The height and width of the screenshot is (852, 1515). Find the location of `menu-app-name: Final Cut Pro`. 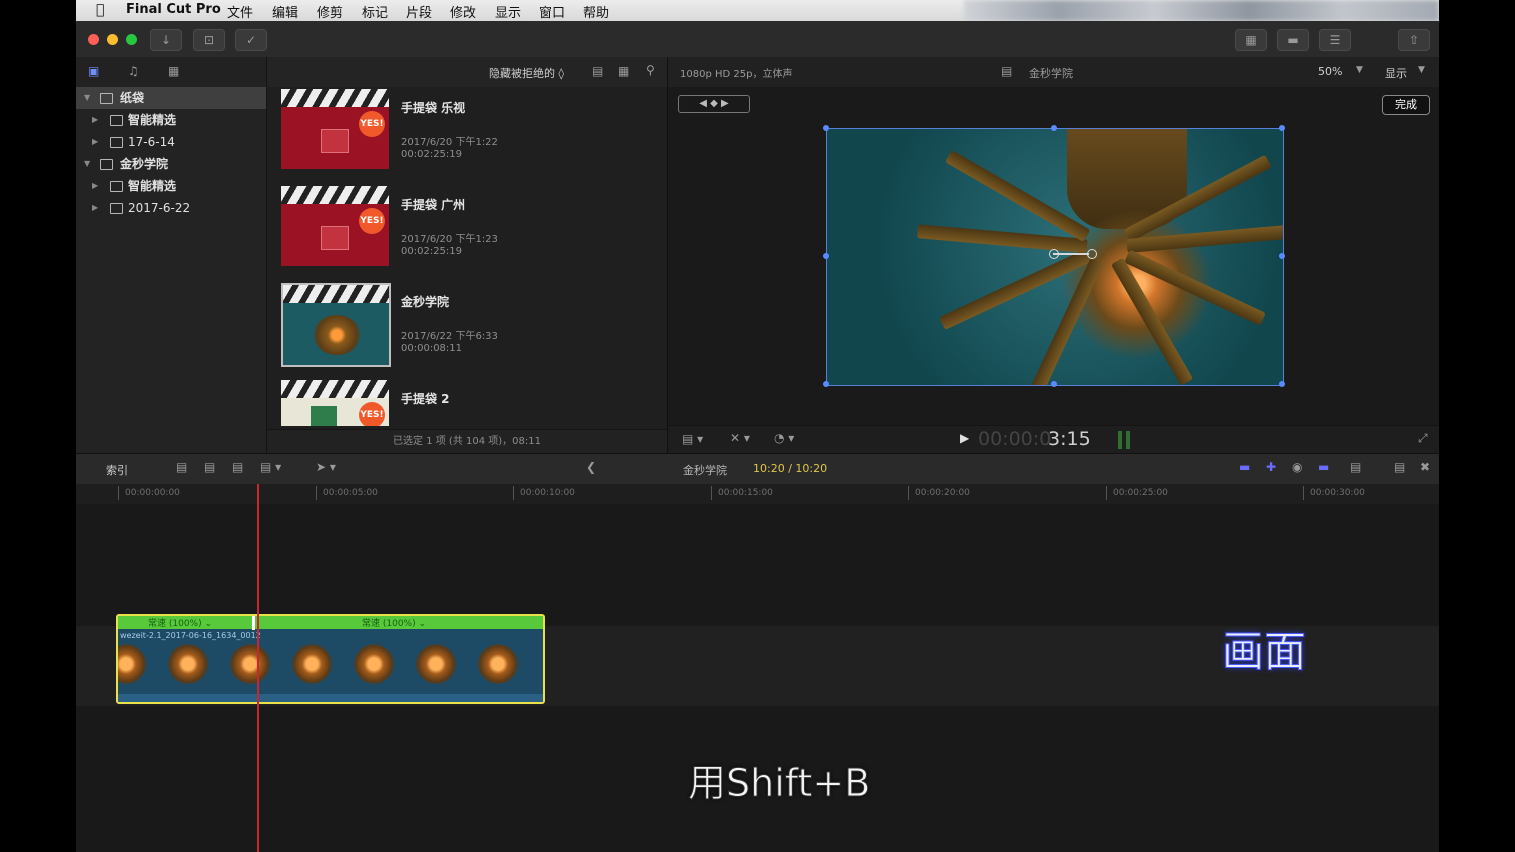

menu-app-name: Final Cut Pro is located at coordinates (173, 9).